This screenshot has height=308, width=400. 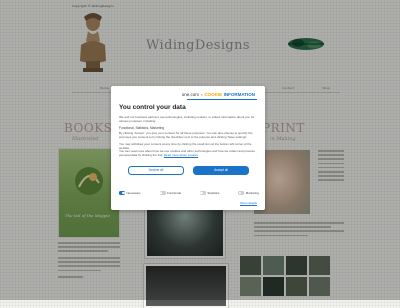 What do you see at coordinates (252, 193) in the screenshot?
I see `toggle-label: Marketing` at bounding box center [252, 193].